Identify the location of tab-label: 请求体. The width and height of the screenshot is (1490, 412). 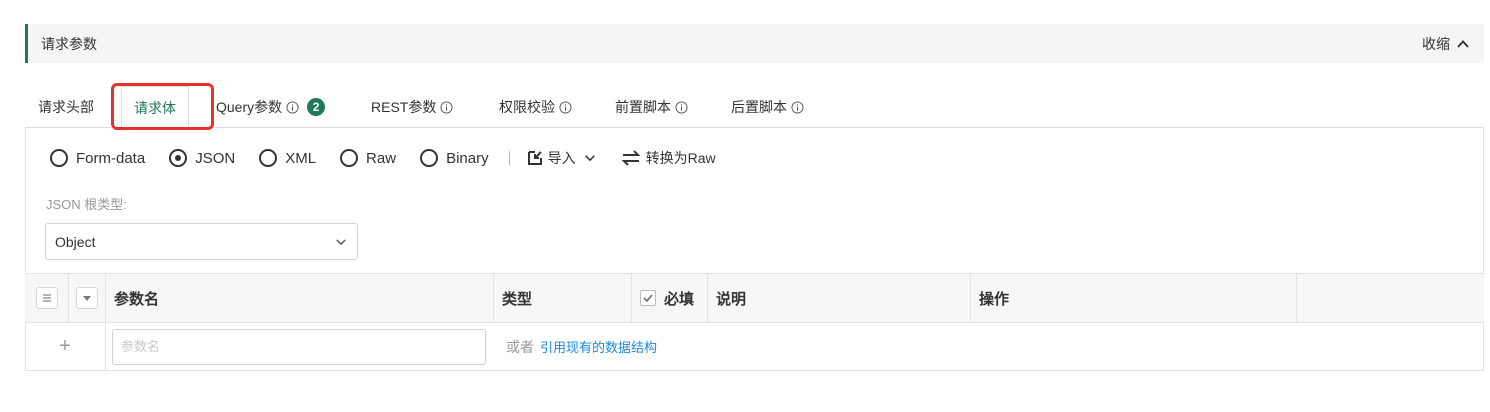
(155, 107).